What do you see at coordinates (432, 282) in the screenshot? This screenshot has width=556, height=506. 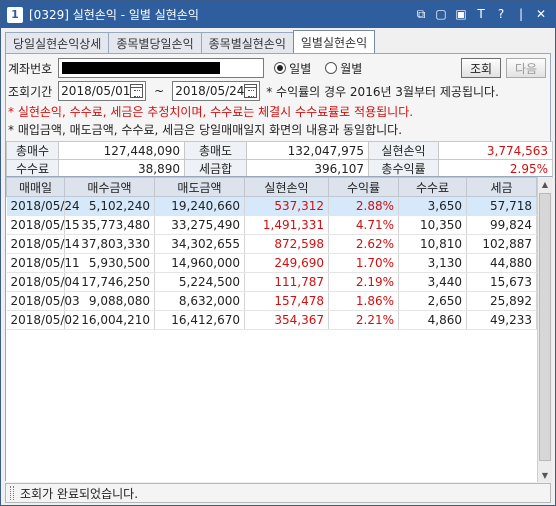 I see `cell-fee: 3,440` at bounding box center [432, 282].